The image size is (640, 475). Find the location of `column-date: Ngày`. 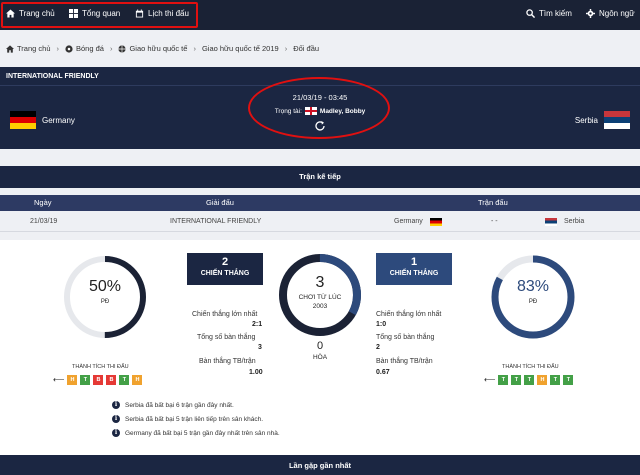

column-date: Ngày is located at coordinates (43, 202).